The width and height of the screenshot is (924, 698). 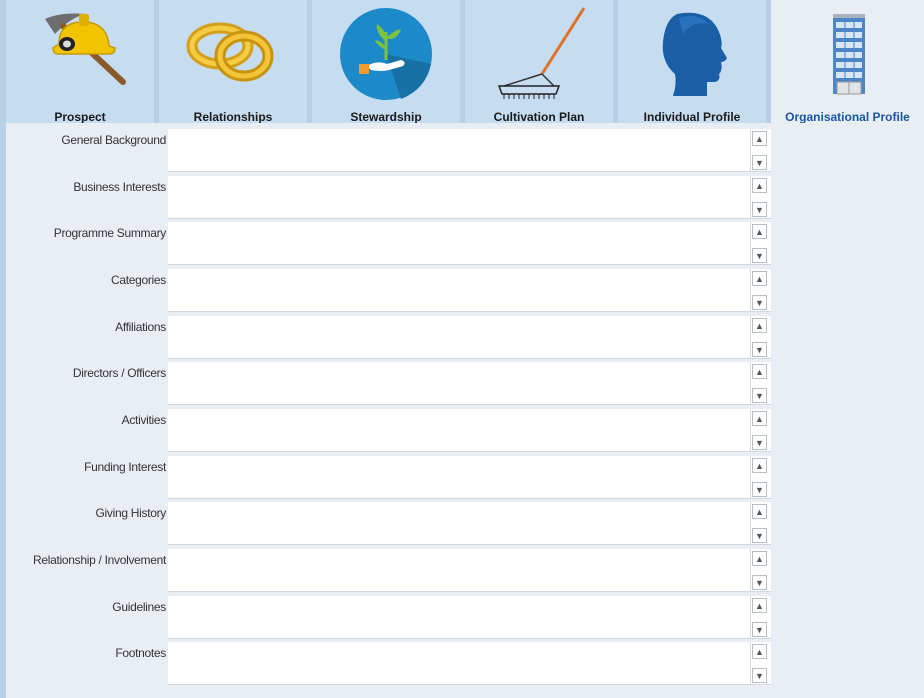 What do you see at coordinates (119, 187) in the screenshot?
I see `field-label: Business Interests` at bounding box center [119, 187].